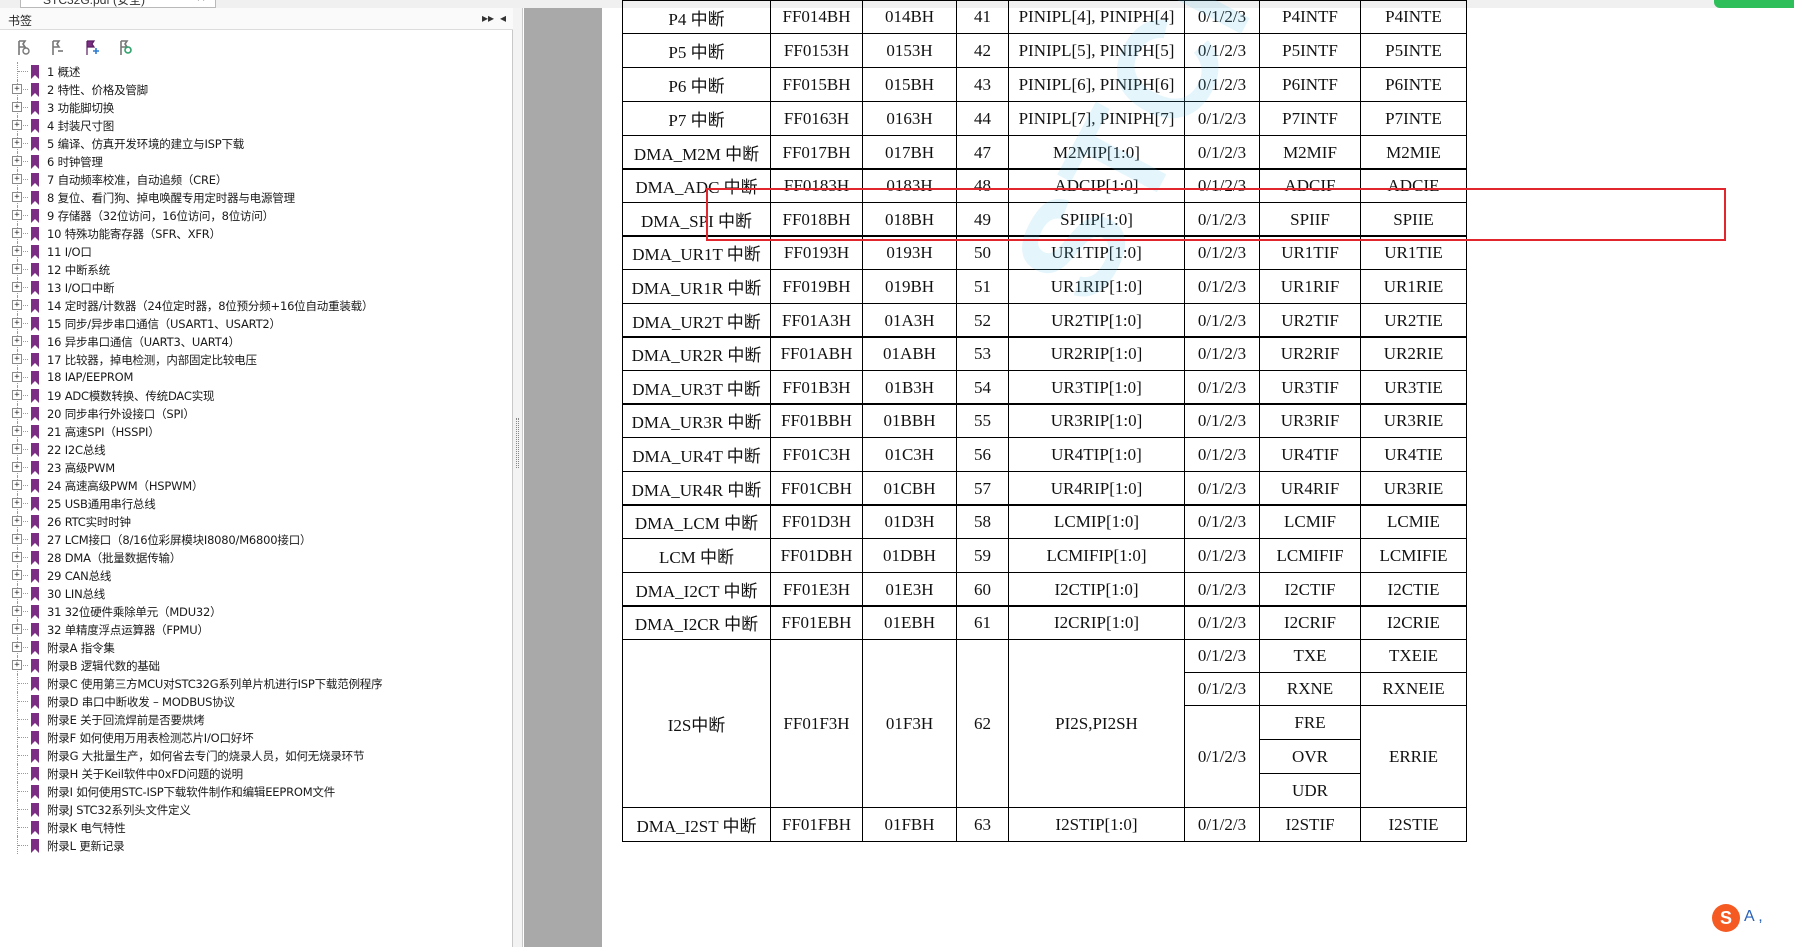 This screenshot has height=947, width=1794. I want to click on flag-cell: P7INTF, so click(1310, 118).